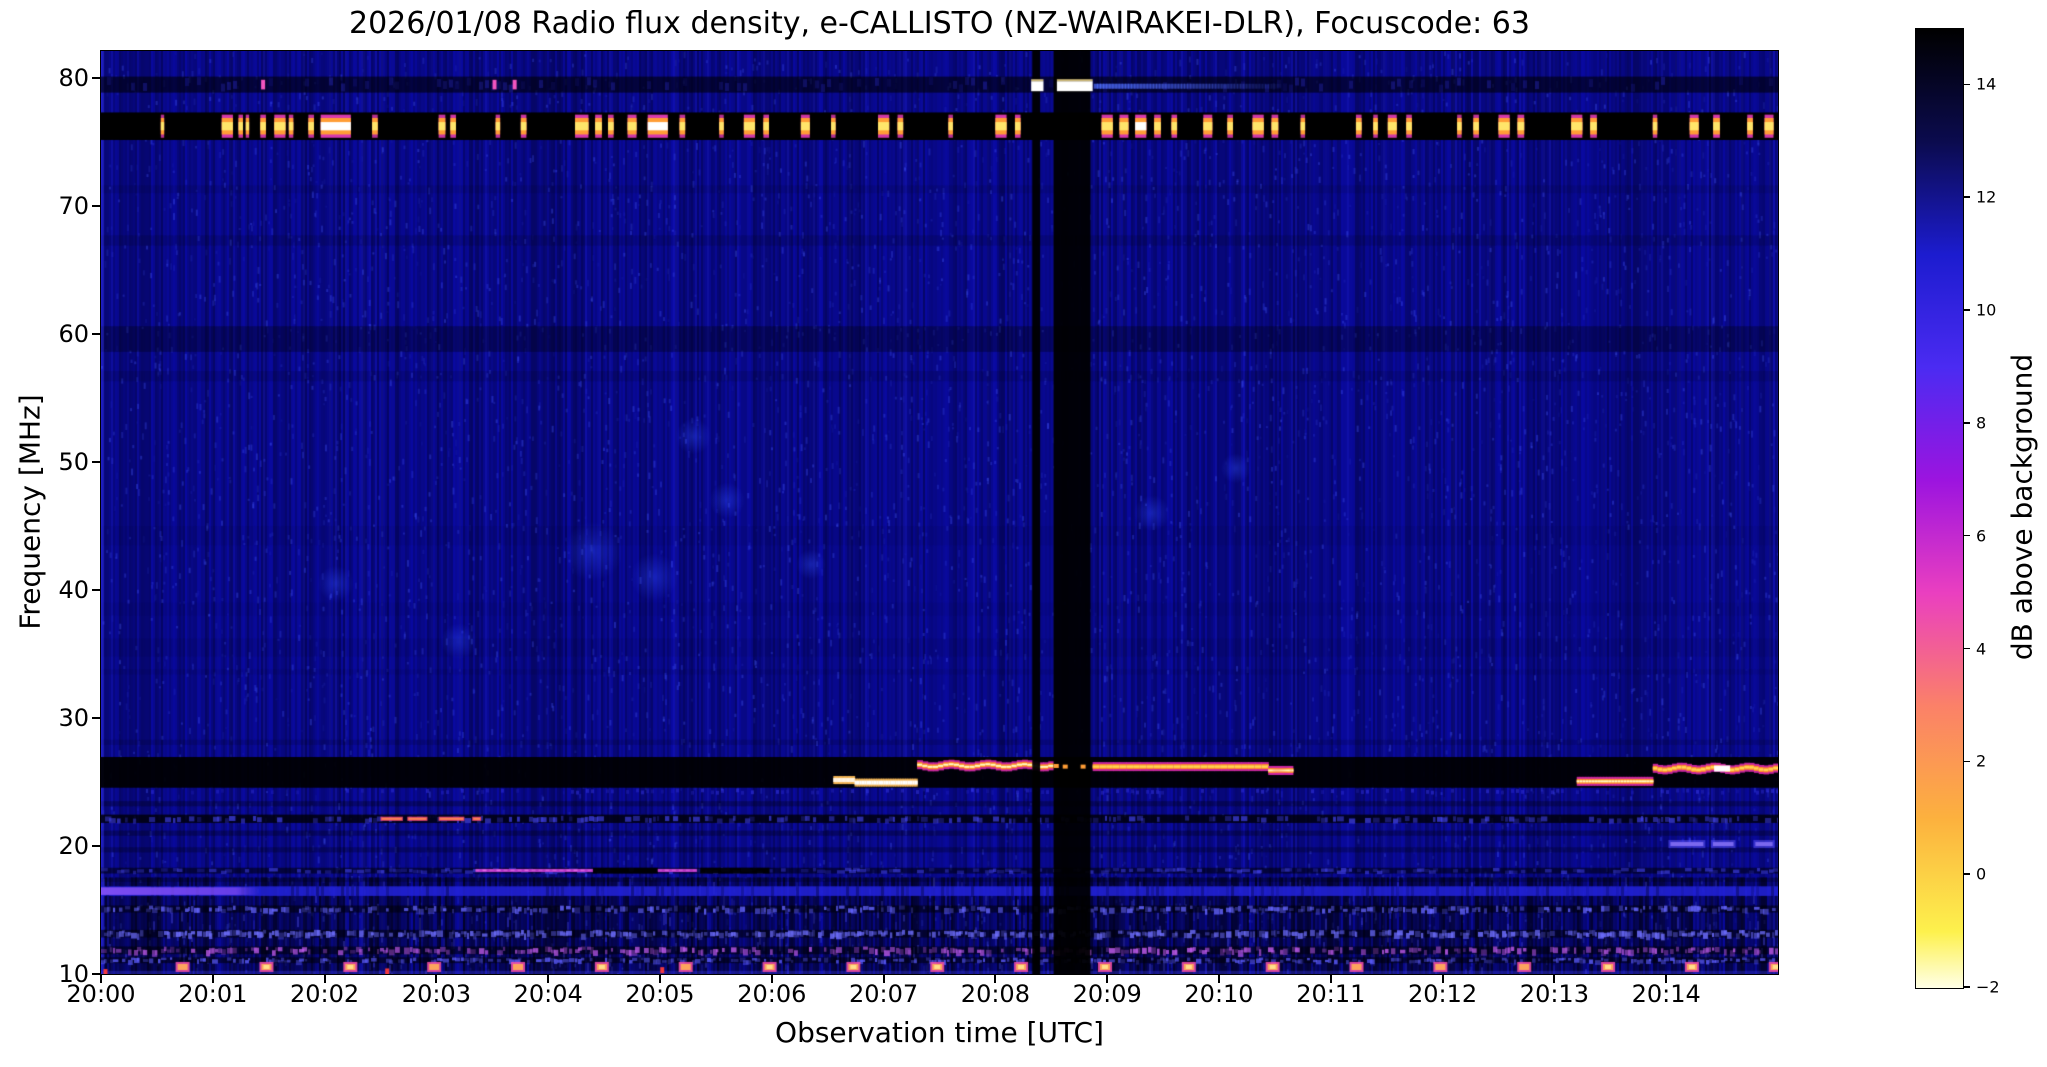 This screenshot has width=2047, height=1067. I want to click on x-tick-label: 20:11, so click(1331, 994).